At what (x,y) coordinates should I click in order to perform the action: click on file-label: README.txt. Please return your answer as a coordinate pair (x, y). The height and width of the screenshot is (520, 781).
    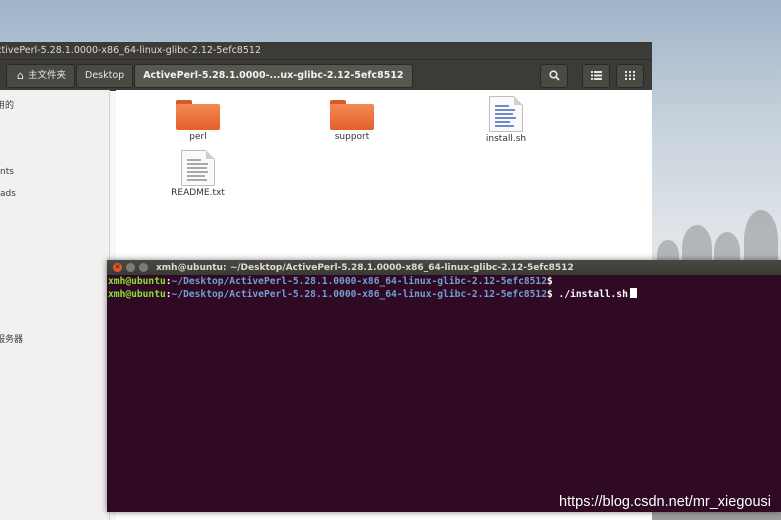
    Looking at the image, I should click on (198, 193).